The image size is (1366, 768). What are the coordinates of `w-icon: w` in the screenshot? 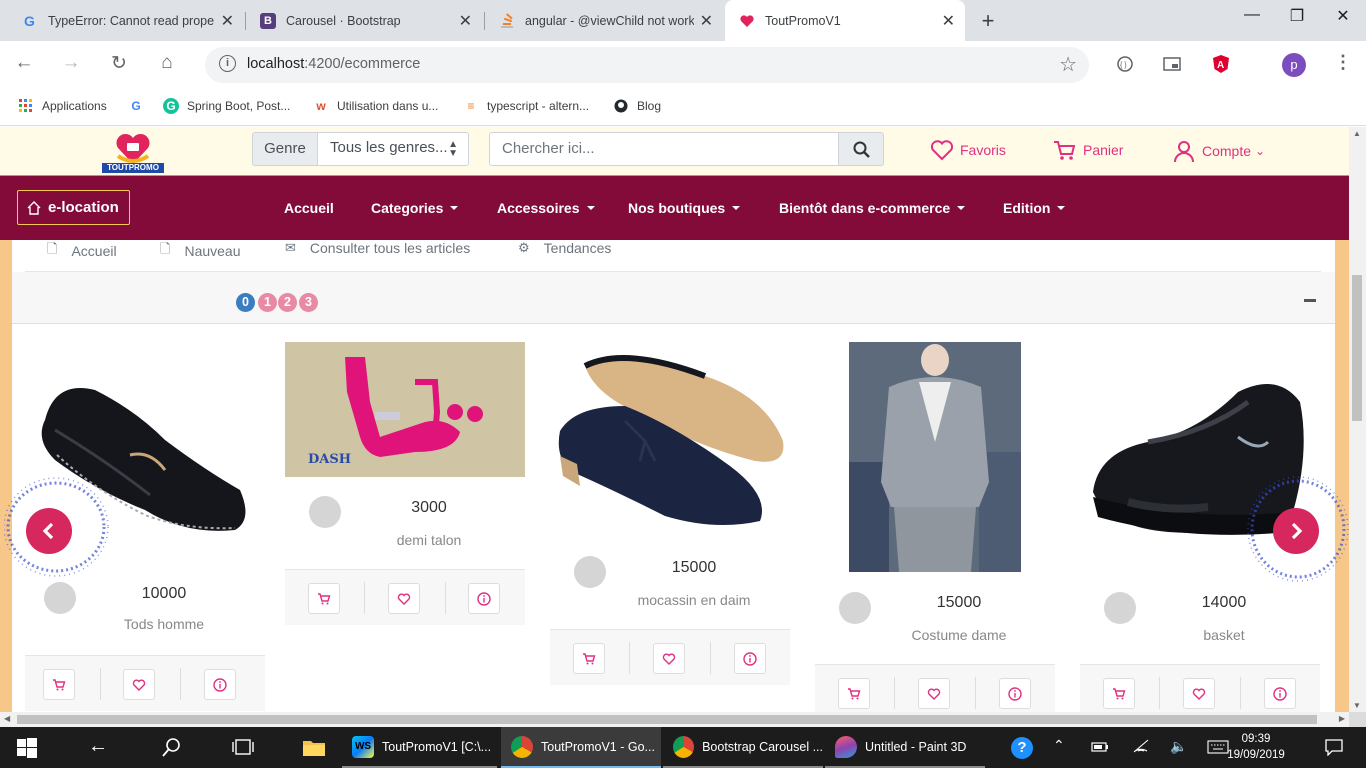 It's located at (321, 106).